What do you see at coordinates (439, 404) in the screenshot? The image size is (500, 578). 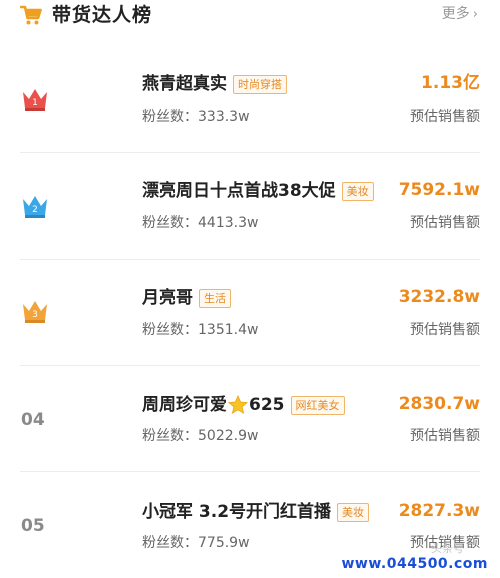 I see `sales-value: 2830.7w` at bounding box center [439, 404].